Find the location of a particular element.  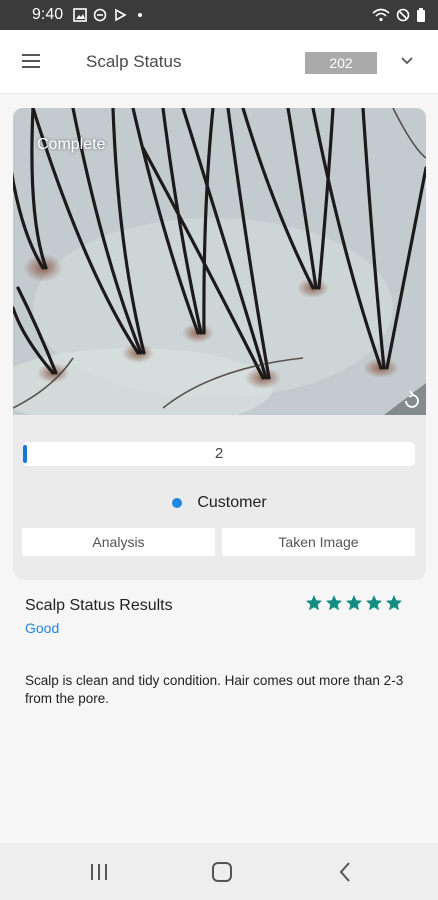

progress-value: 2 is located at coordinates (219, 453).